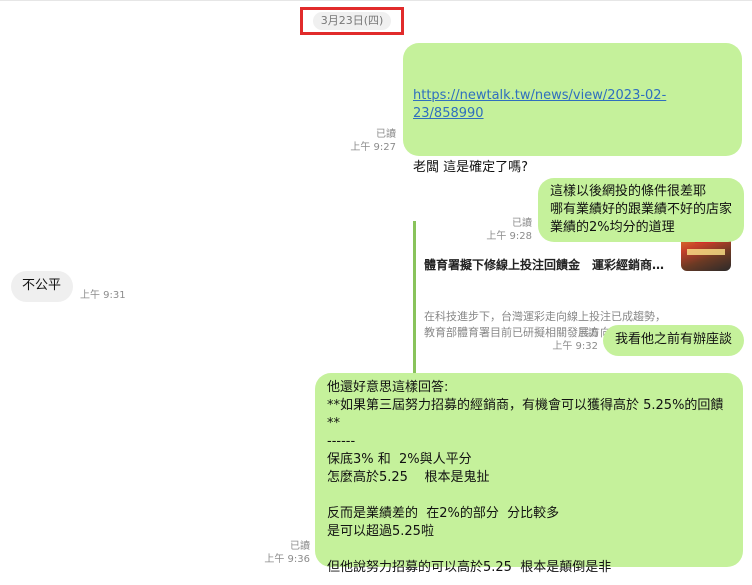  I want to click on message-meta: 已讀 上午 9:36, so click(275, 553).